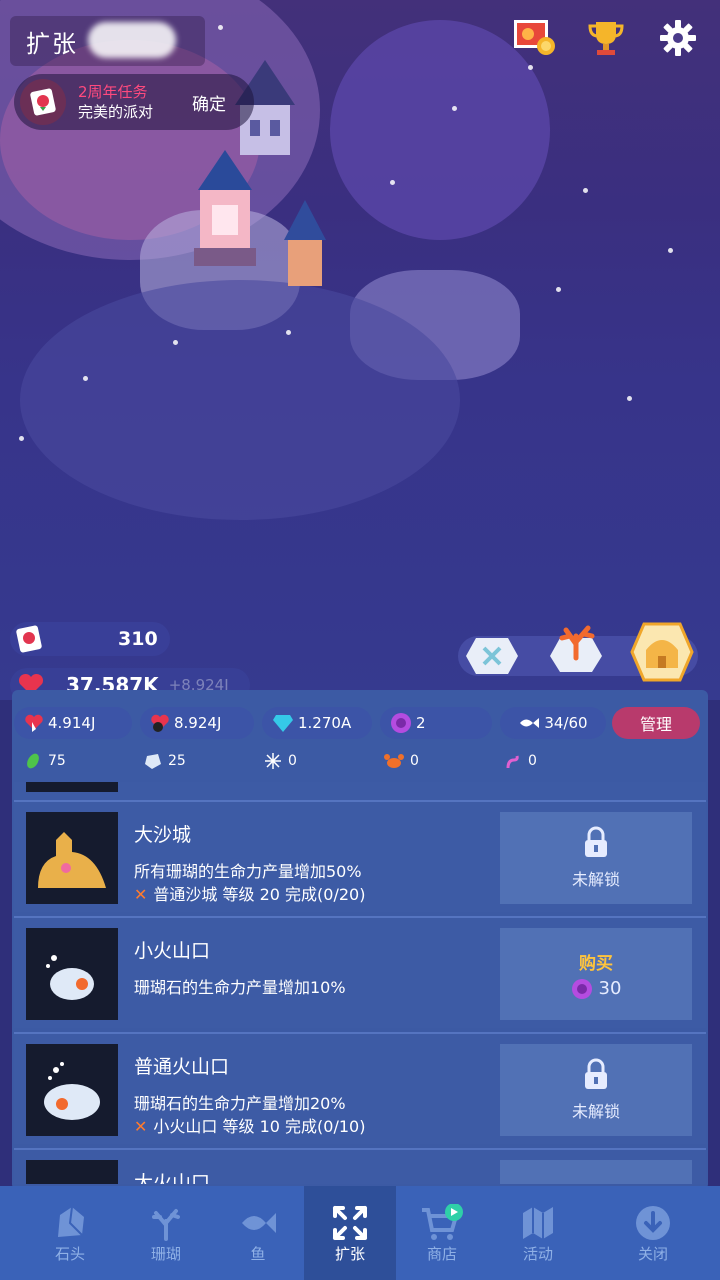  I want to click on tab-close: 关闭, so click(653, 1233).